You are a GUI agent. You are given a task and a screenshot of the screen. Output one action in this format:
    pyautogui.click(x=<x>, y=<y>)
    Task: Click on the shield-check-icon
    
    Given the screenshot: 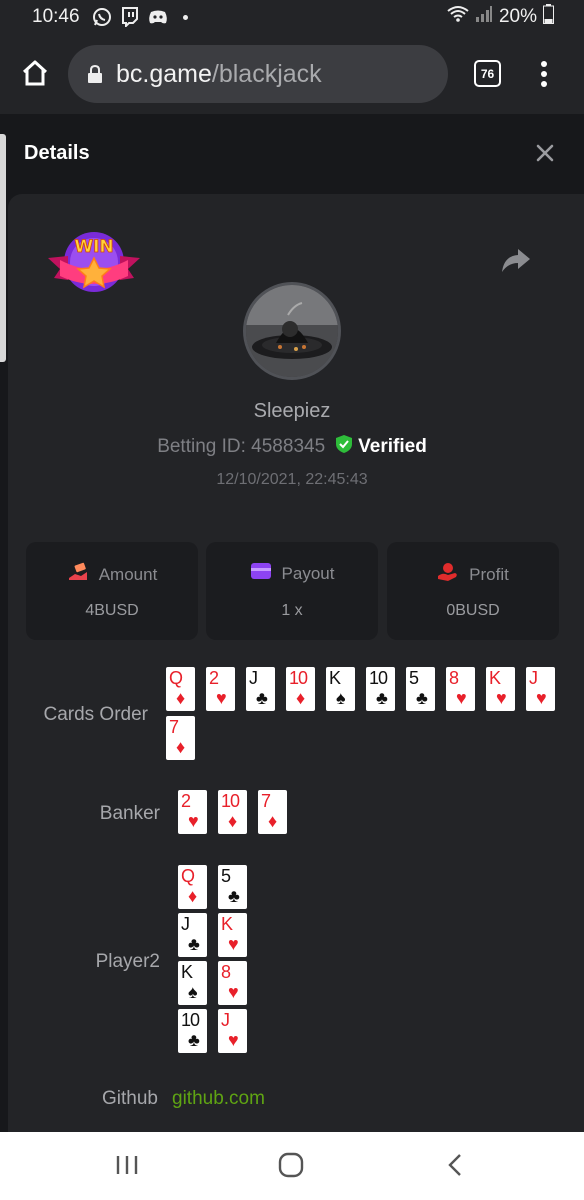 What is the action you would take?
    pyautogui.click(x=344, y=447)
    